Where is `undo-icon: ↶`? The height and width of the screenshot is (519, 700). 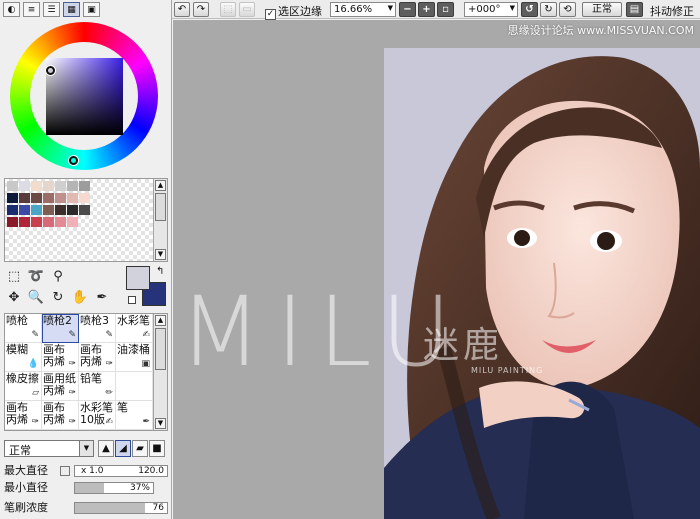 undo-icon: ↶ is located at coordinates (182, 9).